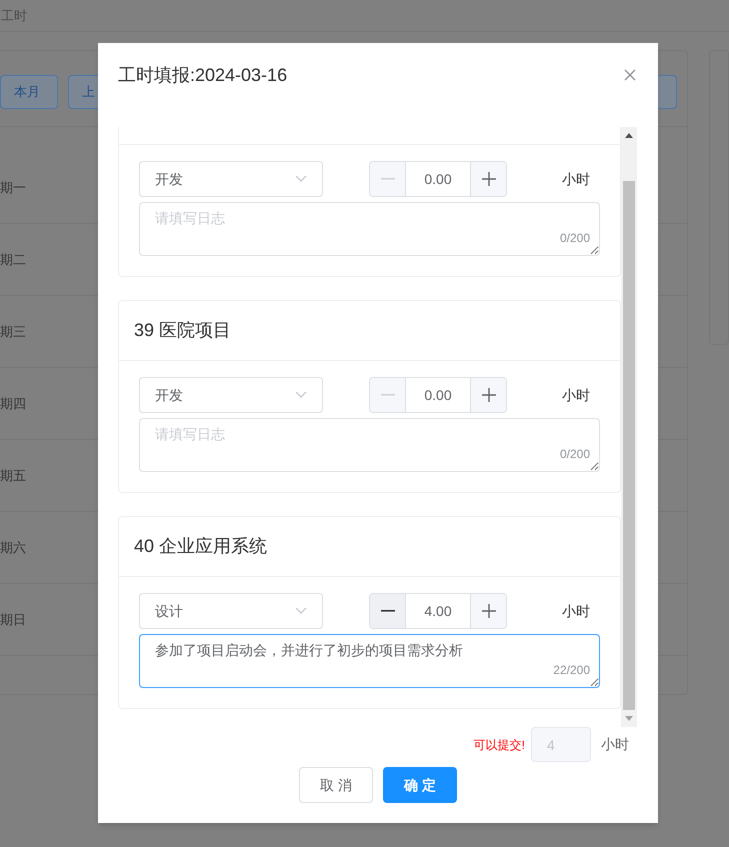 This screenshot has width=729, height=847. What do you see at coordinates (336, 785) in the screenshot?
I see `cancel-button: 取 消` at bounding box center [336, 785].